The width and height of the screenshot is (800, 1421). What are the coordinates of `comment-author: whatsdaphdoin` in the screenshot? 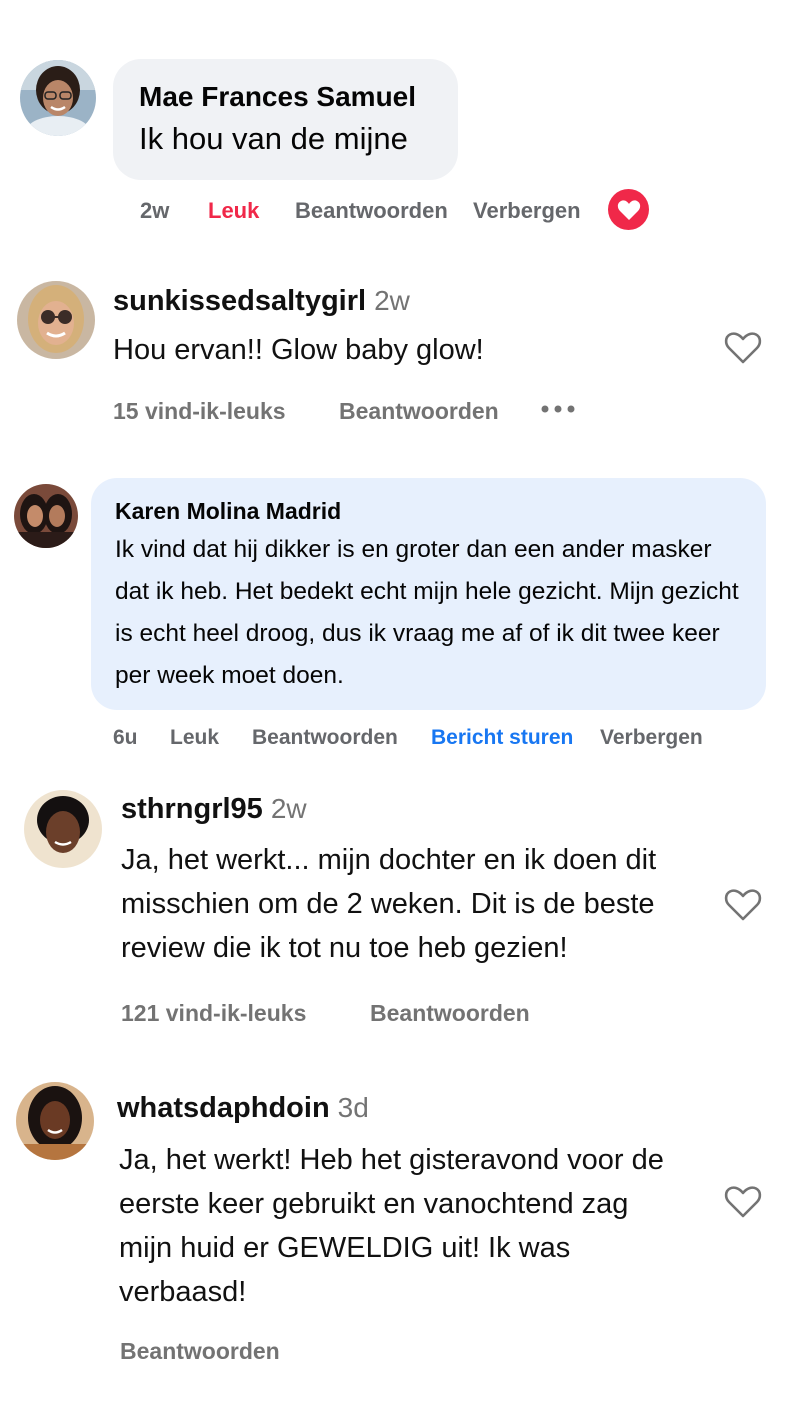 It's located at (223, 1108).